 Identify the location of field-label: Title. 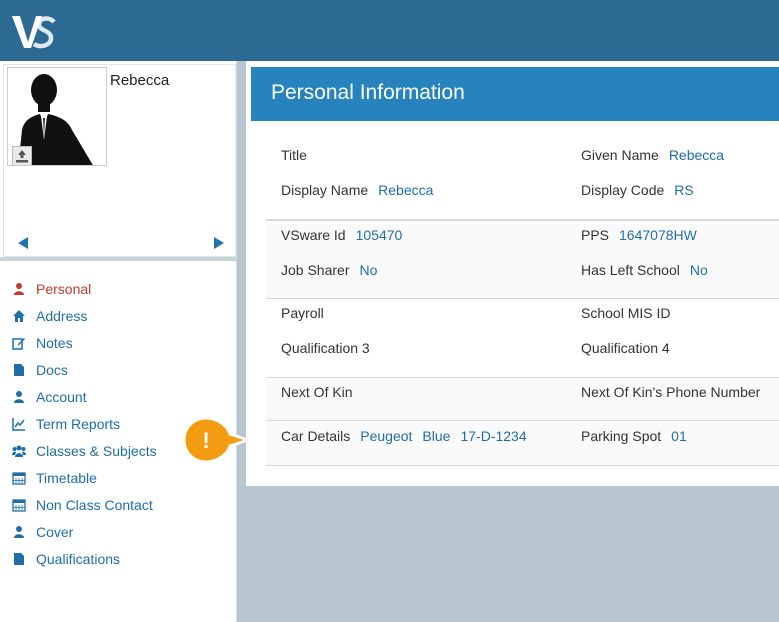
(294, 155).